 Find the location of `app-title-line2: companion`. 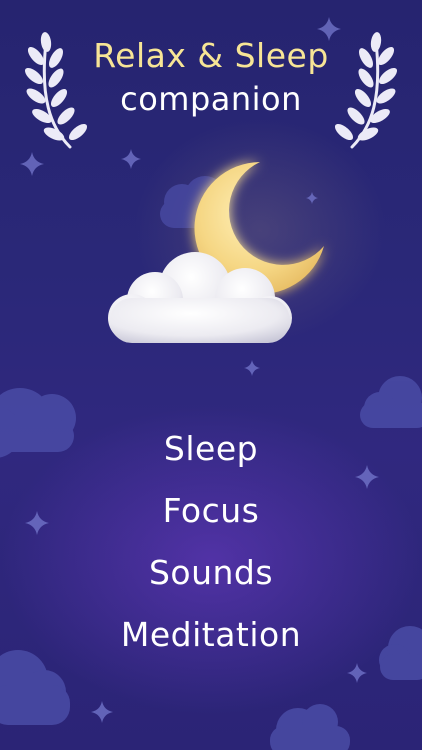

app-title-line2: companion is located at coordinates (211, 99).